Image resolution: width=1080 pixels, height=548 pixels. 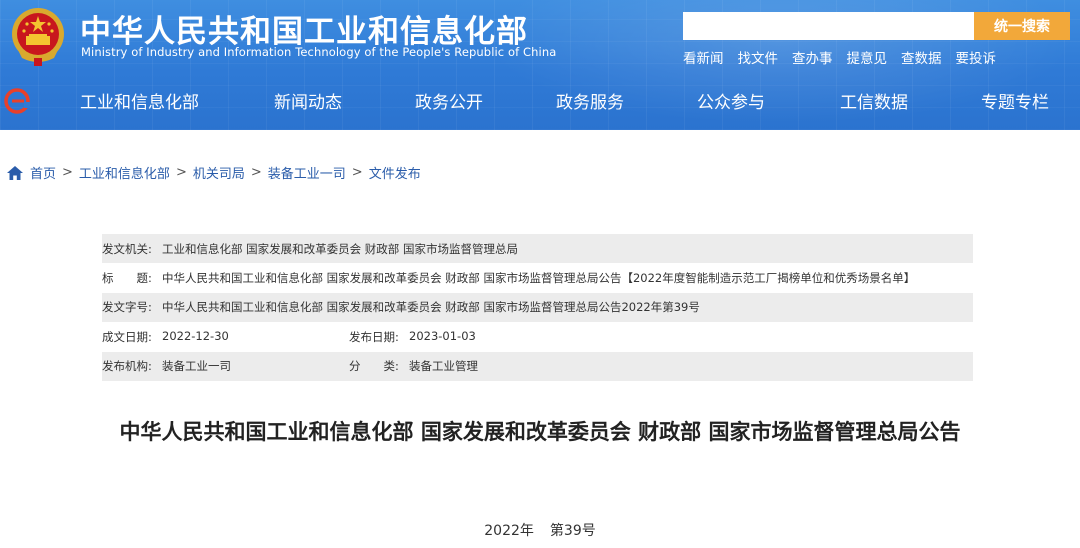 What do you see at coordinates (43, 172) in the screenshot?
I see `breadcrumb-home: 首页` at bounding box center [43, 172].